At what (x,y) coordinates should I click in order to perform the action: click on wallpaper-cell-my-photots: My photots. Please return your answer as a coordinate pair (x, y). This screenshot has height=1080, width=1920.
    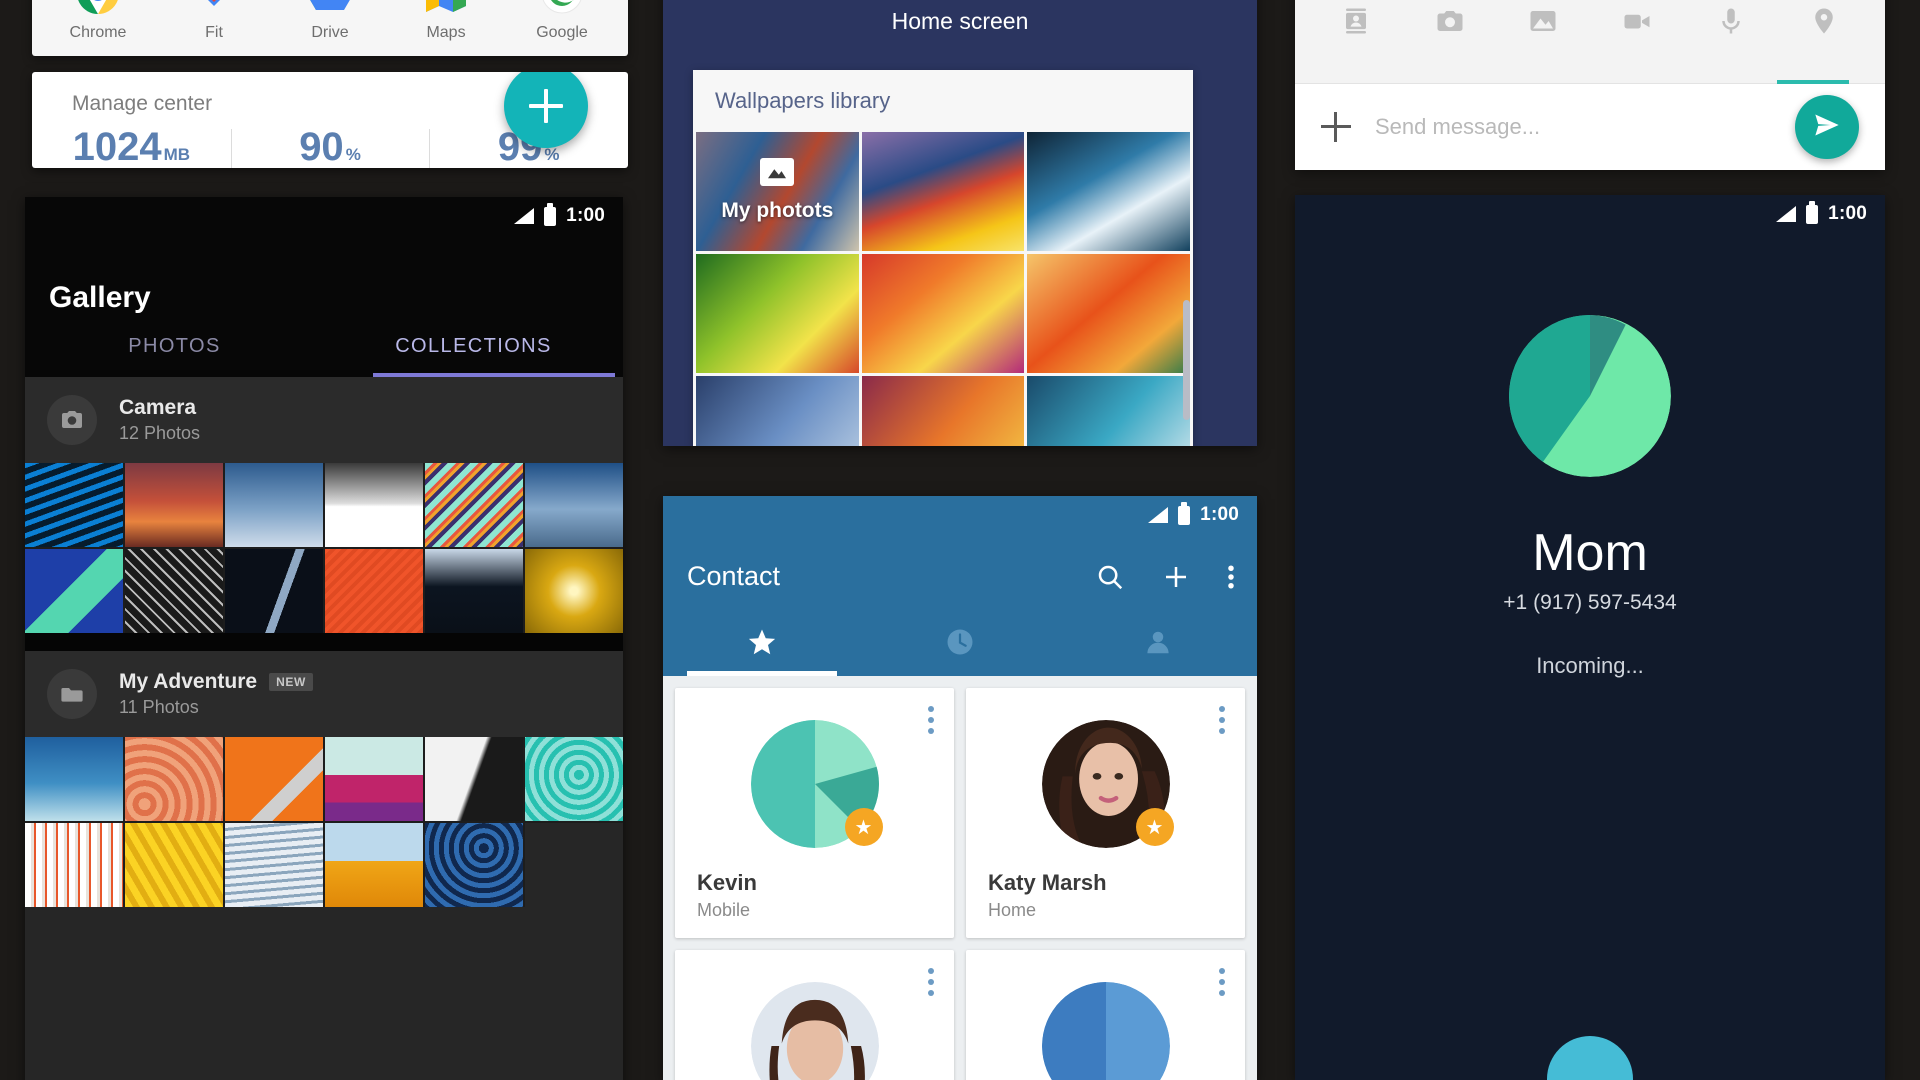
    Looking at the image, I should click on (777, 191).